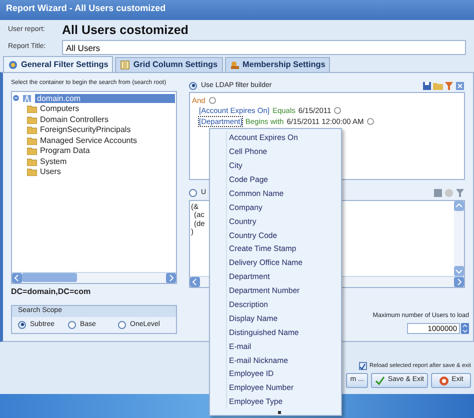 The image size is (474, 418). Describe the element at coordinates (237, 10) in the screenshot. I see `window-title: Report Wizard - All Users customized` at that location.